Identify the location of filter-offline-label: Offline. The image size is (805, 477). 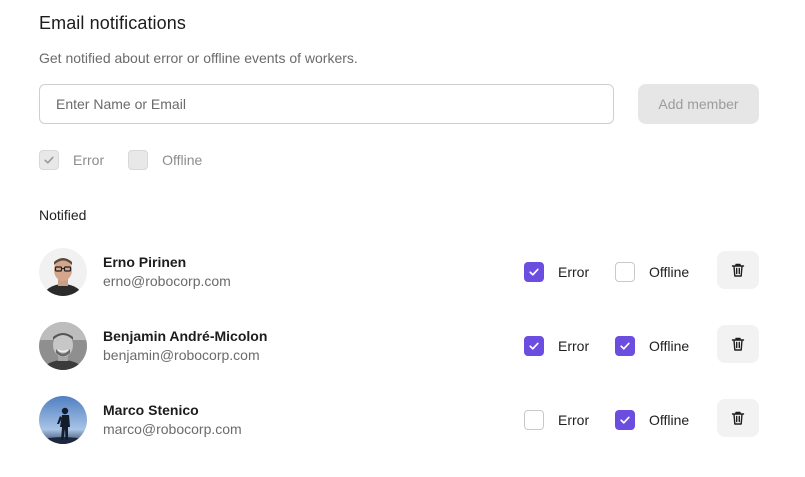
(182, 160).